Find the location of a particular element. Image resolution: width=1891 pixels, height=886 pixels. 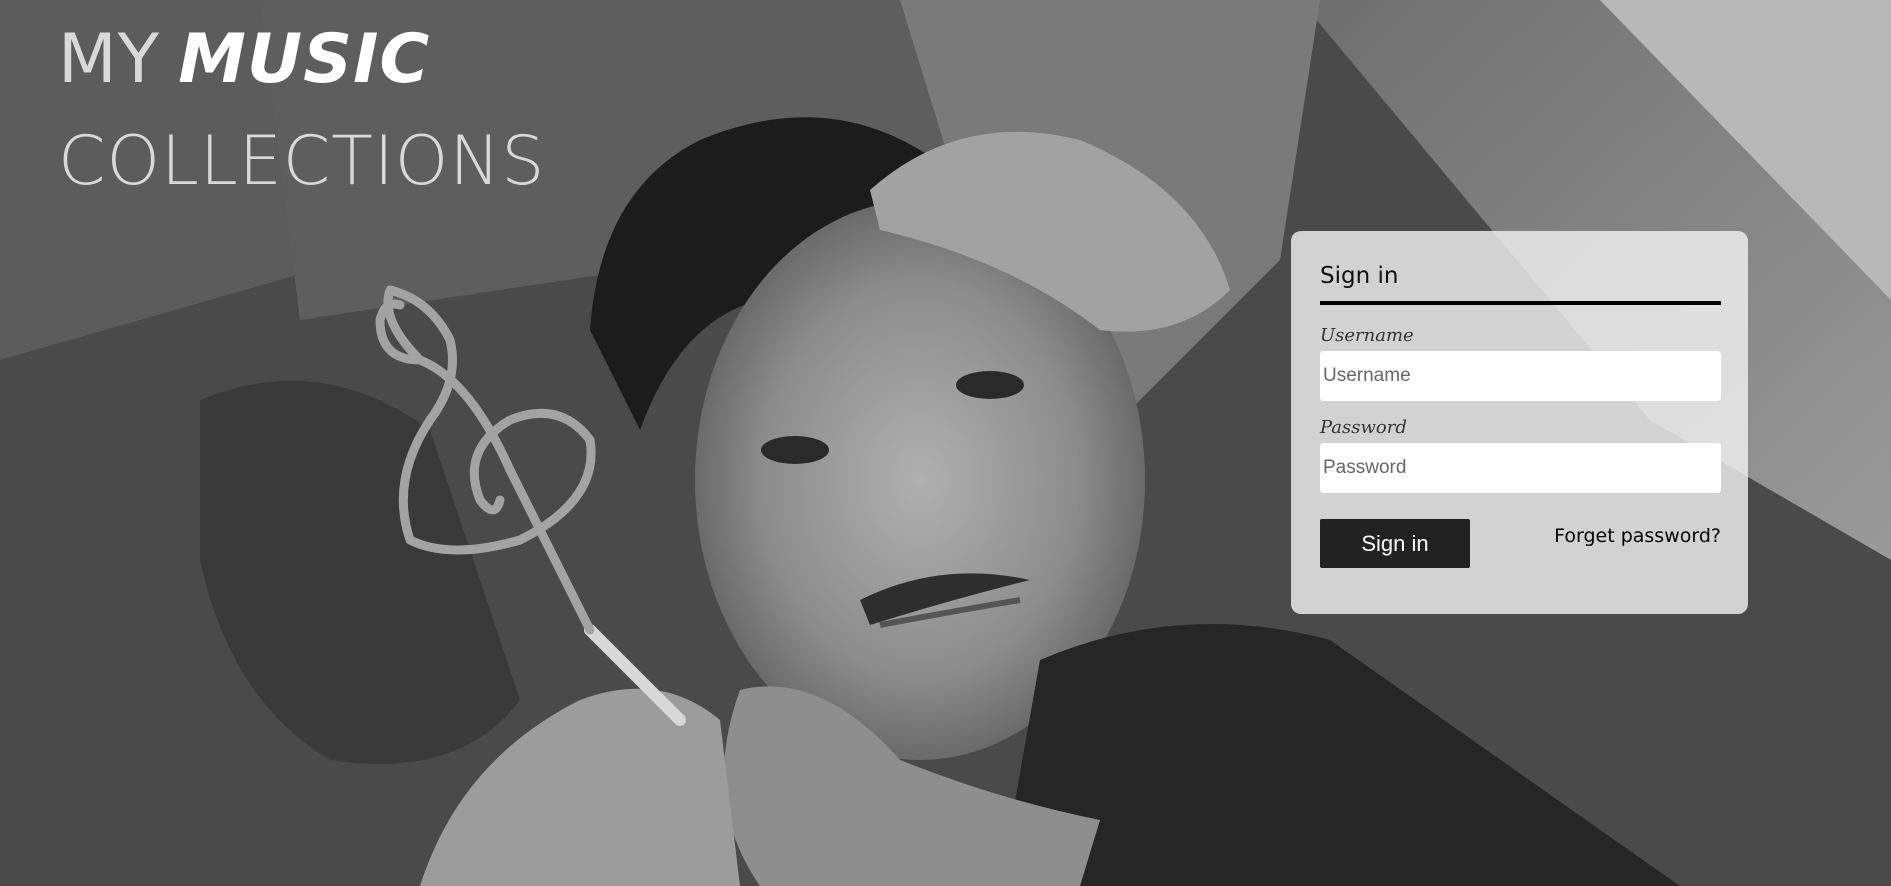

app-logo: MY MUSIC COLLECTIONS is located at coordinates (301, 111).